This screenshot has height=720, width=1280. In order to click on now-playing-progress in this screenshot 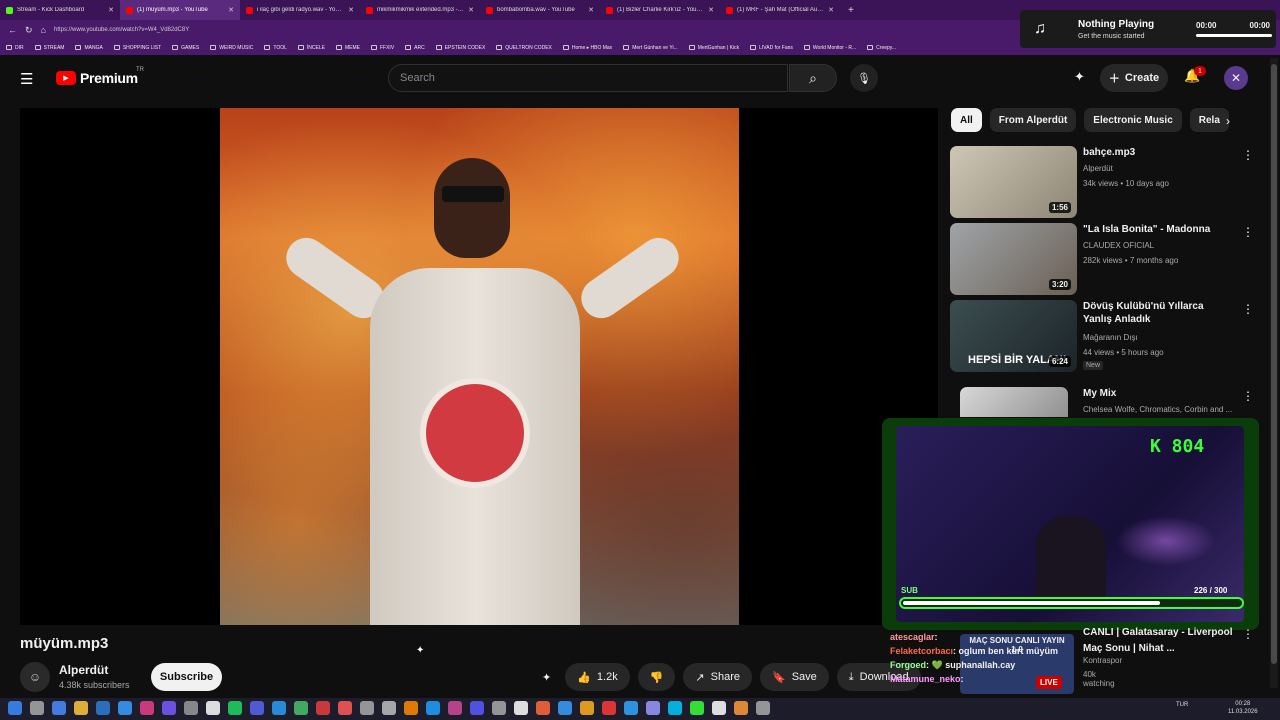, I will do `click(1234, 35)`.